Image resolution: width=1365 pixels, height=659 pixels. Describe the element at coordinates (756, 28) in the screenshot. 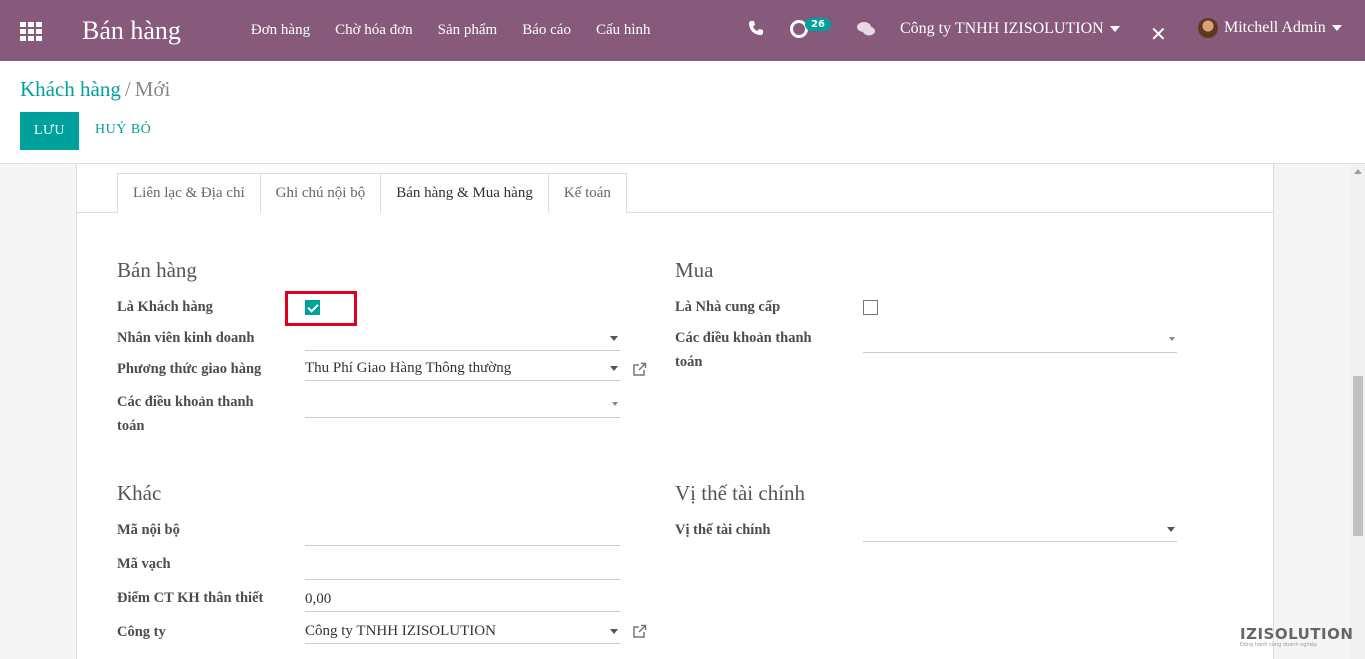

I see `phone-icon` at that location.